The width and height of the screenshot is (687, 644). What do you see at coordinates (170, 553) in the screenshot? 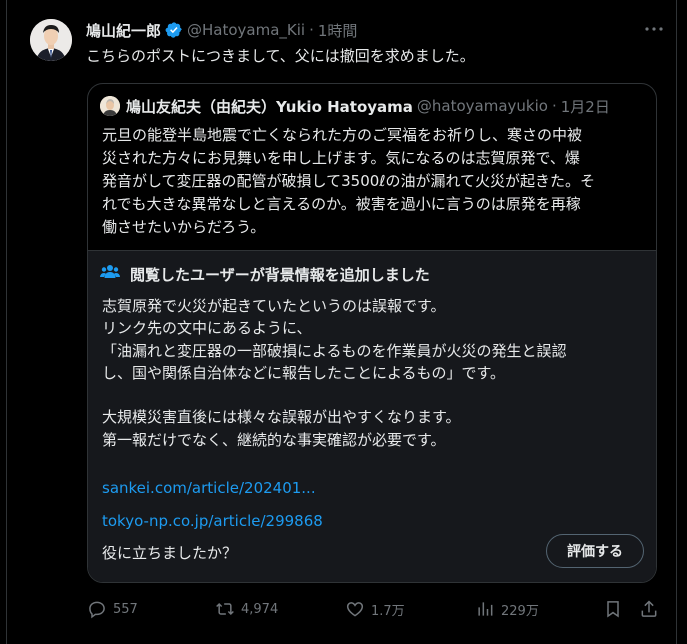
I see `helpful-question: 役に立ちましたか？` at bounding box center [170, 553].